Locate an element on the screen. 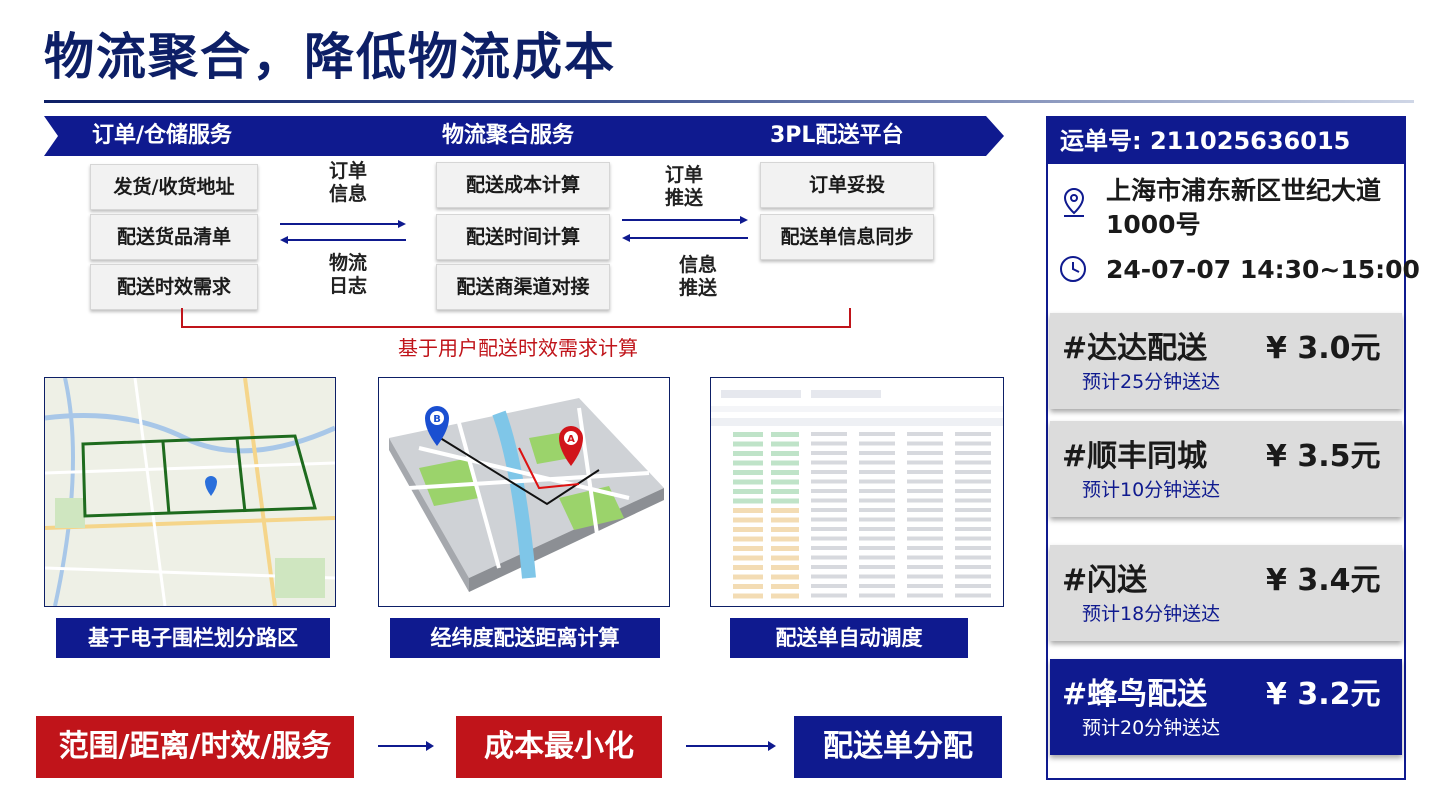  box-cost-calc: 配送成本计算 is located at coordinates (523, 185).